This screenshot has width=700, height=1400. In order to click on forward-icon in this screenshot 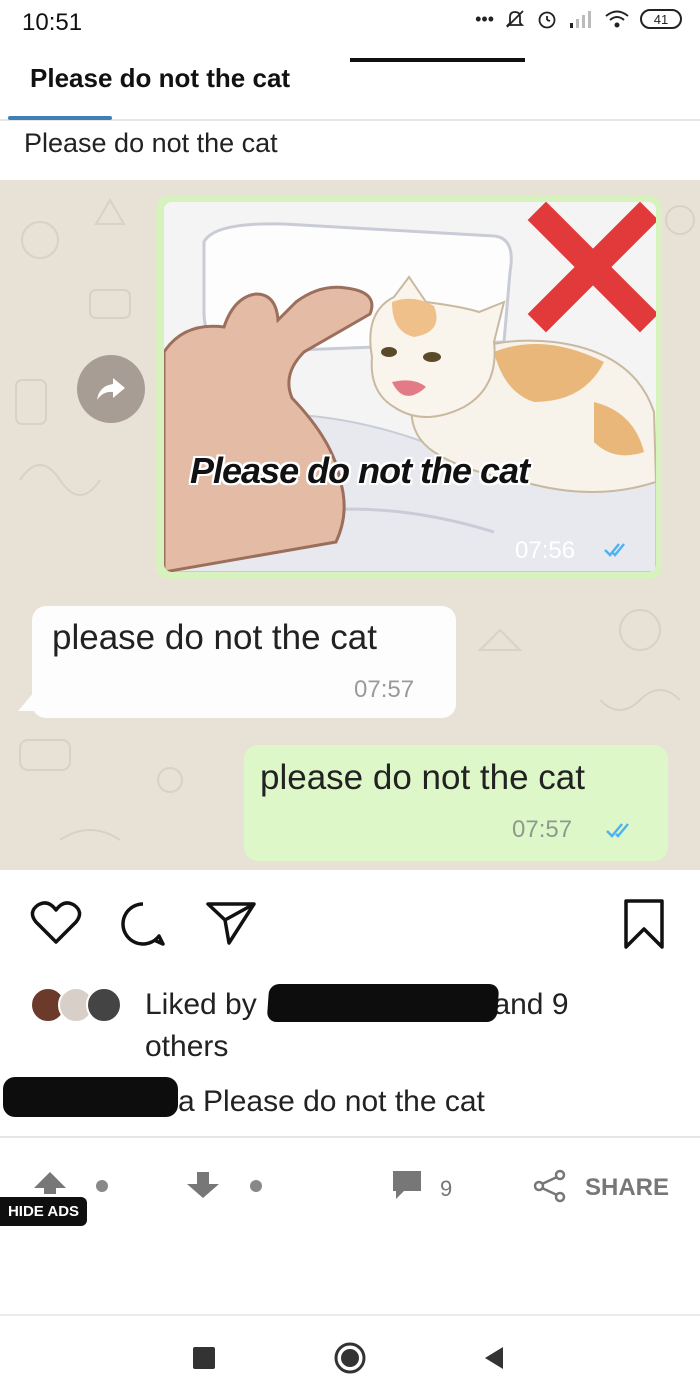, I will do `click(111, 389)`.